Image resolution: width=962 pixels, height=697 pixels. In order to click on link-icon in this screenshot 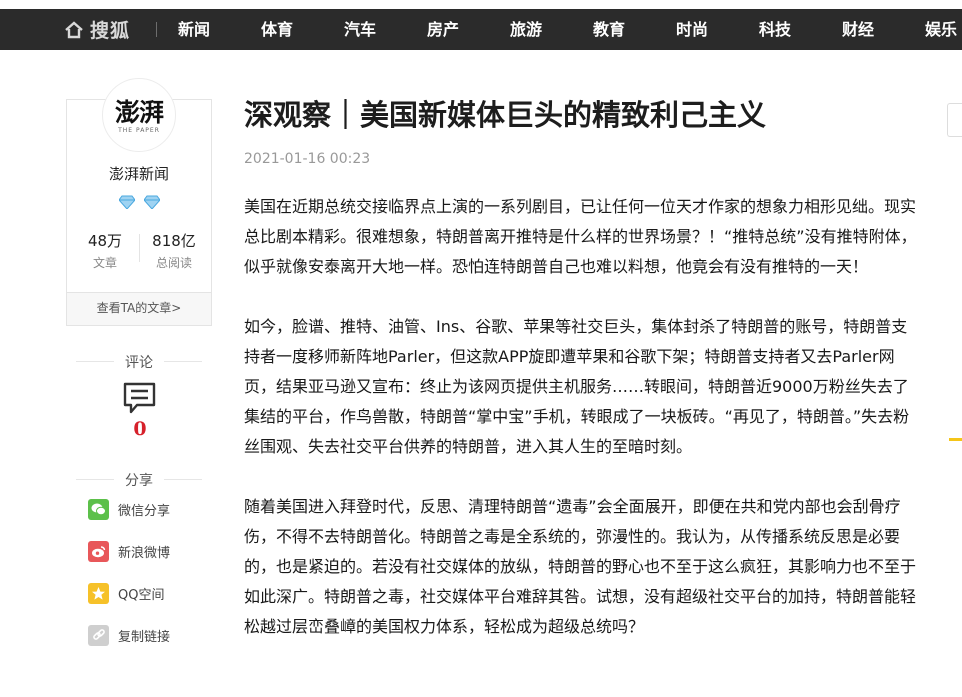, I will do `click(98, 635)`.